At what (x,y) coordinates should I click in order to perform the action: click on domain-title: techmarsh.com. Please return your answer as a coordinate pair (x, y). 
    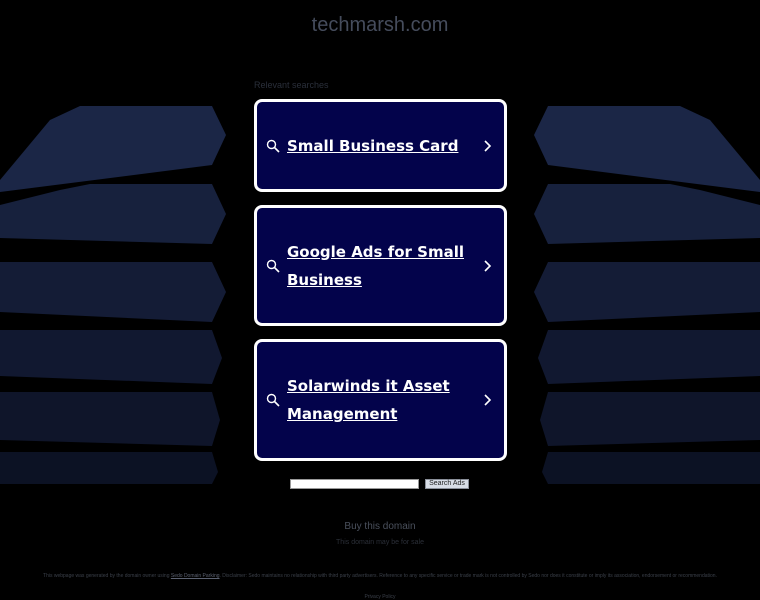
    Looking at the image, I should click on (380, 25).